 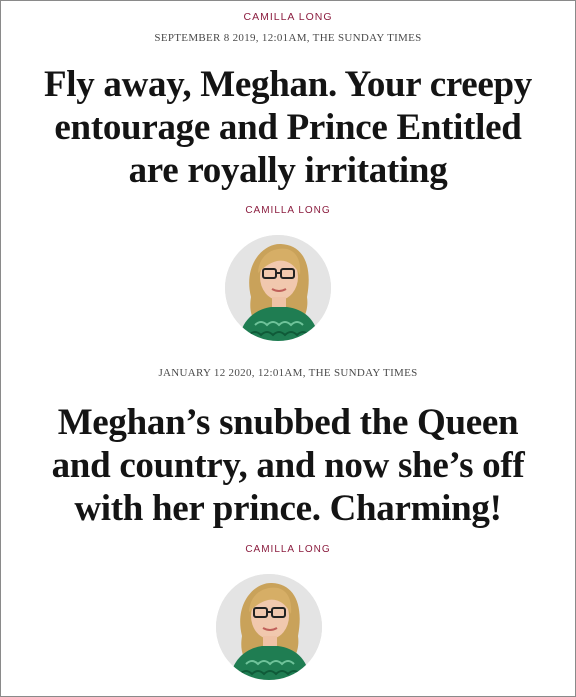 What do you see at coordinates (288, 422) in the screenshot?
I see `headline-line: Meghan’s snubbed the Queen` at bounding box center [288, 422].